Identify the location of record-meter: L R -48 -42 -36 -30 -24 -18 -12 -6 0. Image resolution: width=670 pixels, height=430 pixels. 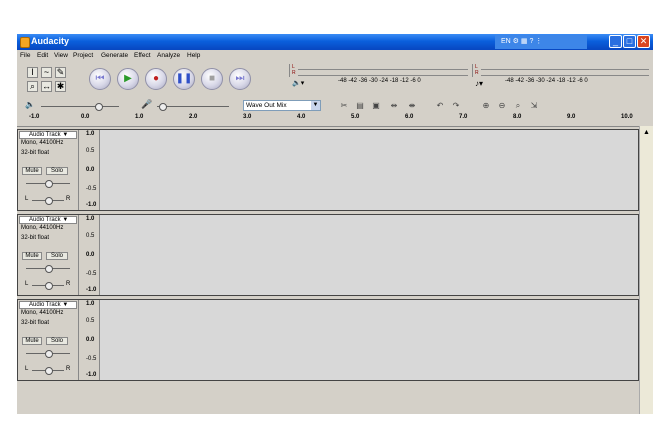
(379, 74).